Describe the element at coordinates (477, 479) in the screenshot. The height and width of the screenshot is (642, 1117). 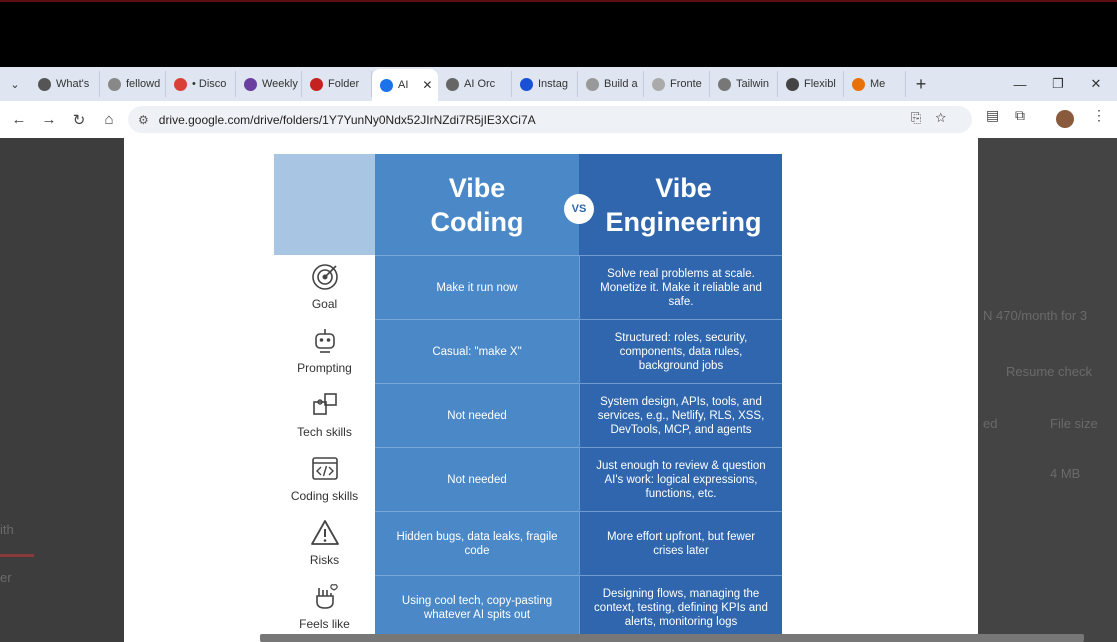
I see `vibe-coding-cell: Not needed` at that location.